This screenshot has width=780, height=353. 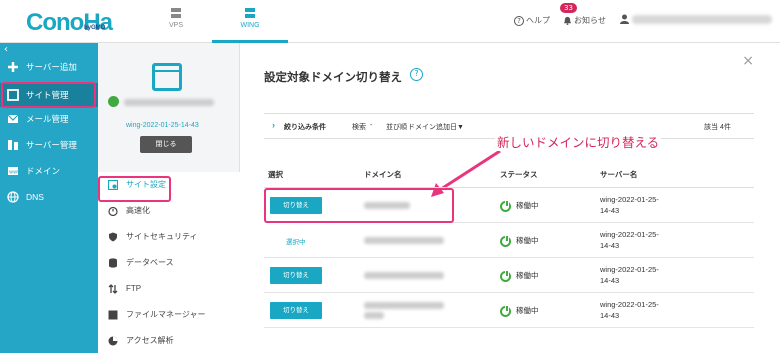 I want to click on sidebar-item-label: DNS, so click(x=35, y=197).